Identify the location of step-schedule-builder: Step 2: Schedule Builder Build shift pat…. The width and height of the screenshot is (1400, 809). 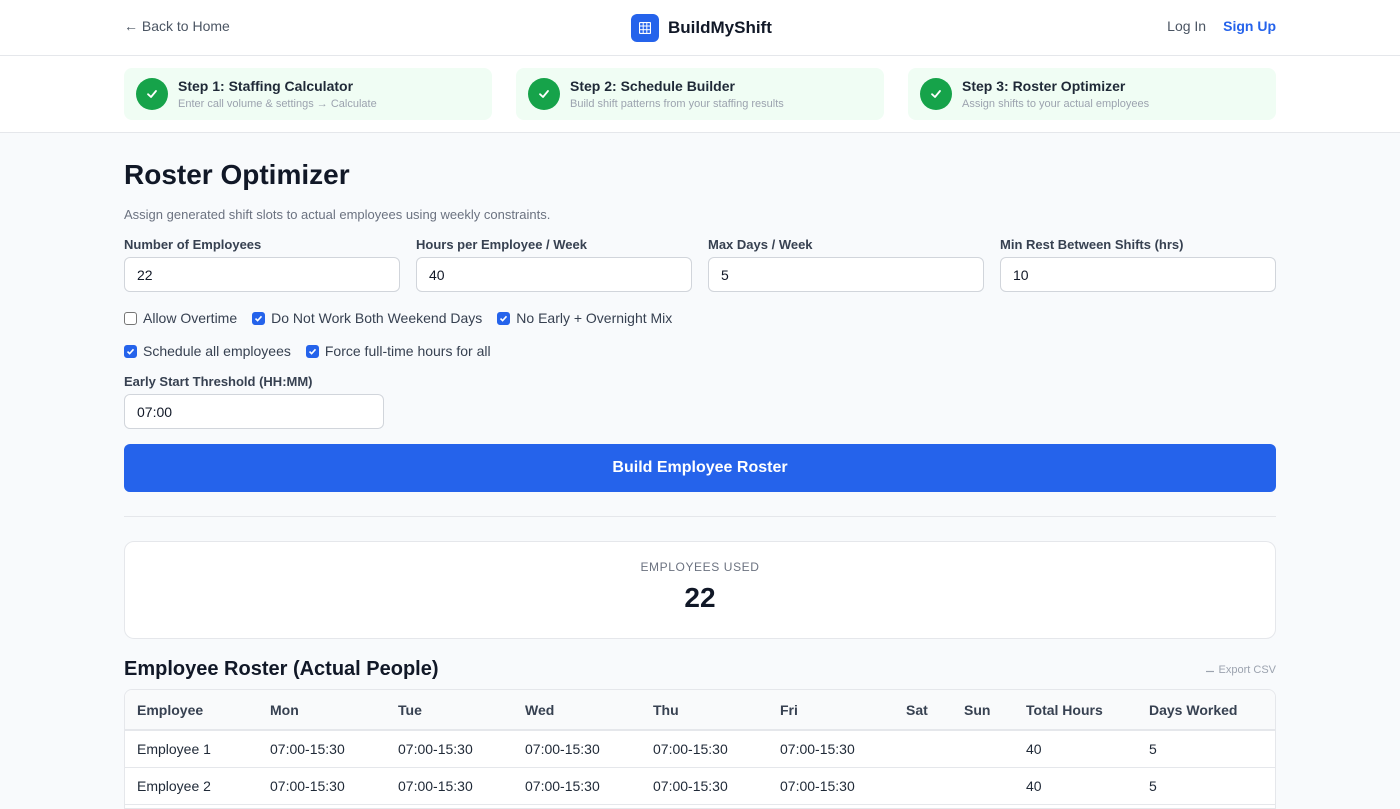
(700, 94).